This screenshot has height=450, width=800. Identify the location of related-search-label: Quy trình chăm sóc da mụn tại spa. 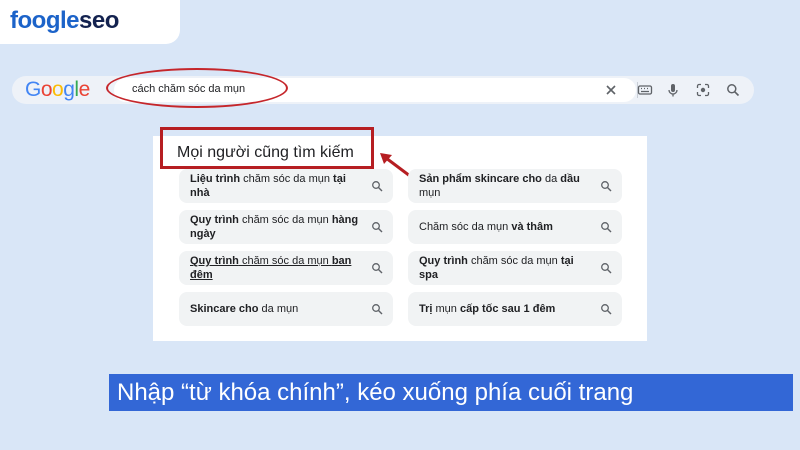
(506, 268).